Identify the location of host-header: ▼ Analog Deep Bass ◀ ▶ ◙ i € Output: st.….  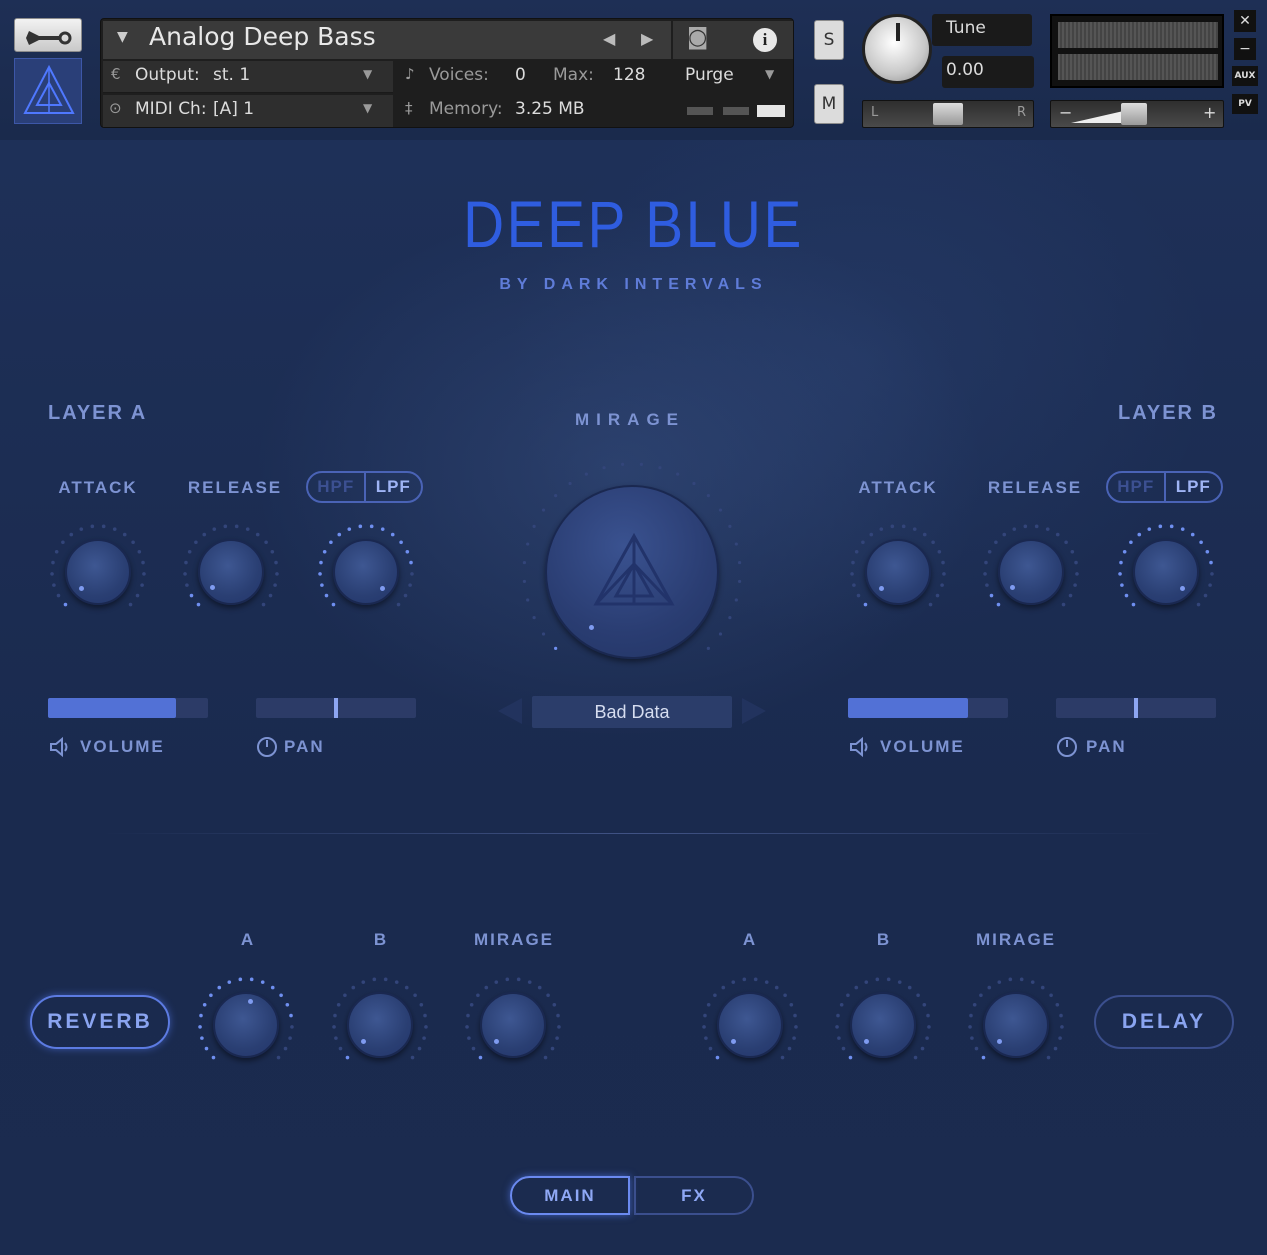
(633, 70).